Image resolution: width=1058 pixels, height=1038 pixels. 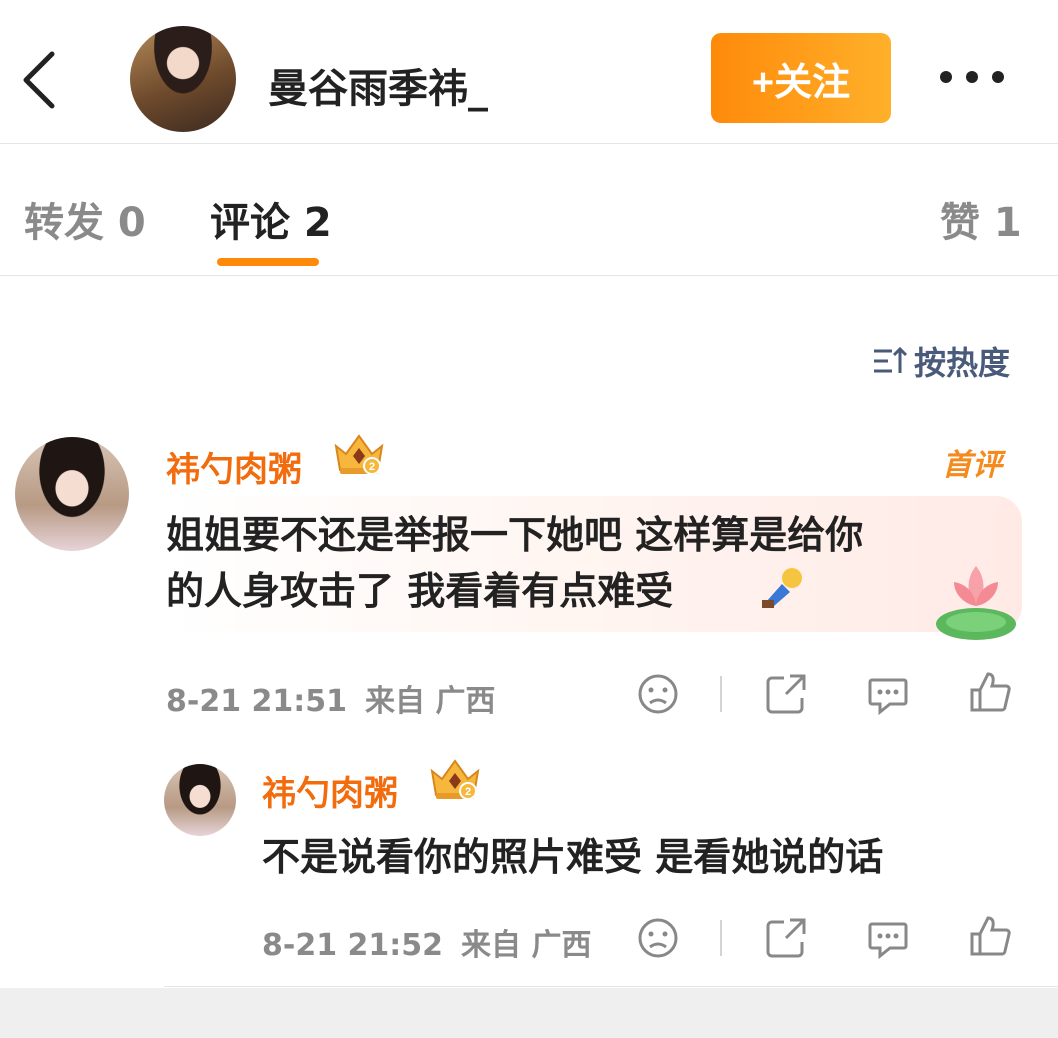 I want to click on reply-location: 来自 广西, so click(x=526, y=945).